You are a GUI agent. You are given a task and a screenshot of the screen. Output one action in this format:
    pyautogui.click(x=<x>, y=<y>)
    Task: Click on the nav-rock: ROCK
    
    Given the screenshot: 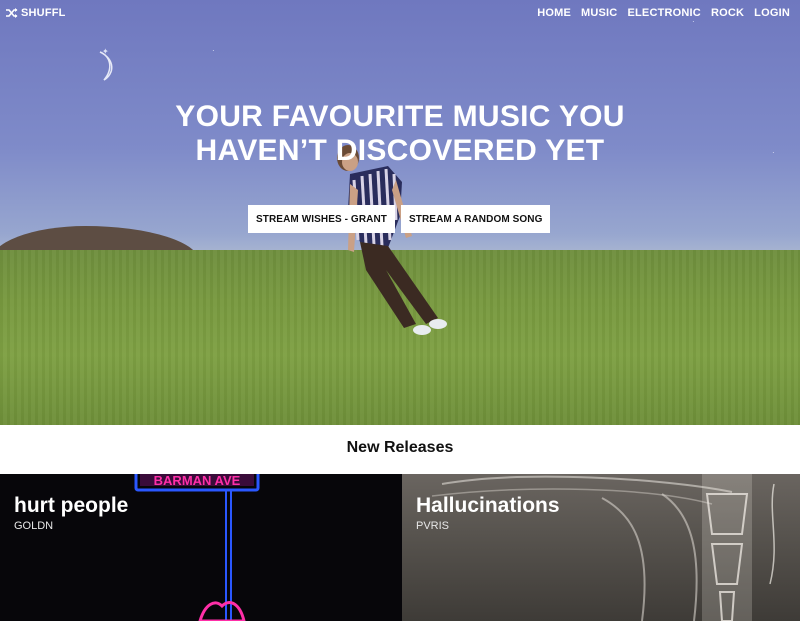 What is the action you would take?
    pyautogui.click(x=727, y=13)
    